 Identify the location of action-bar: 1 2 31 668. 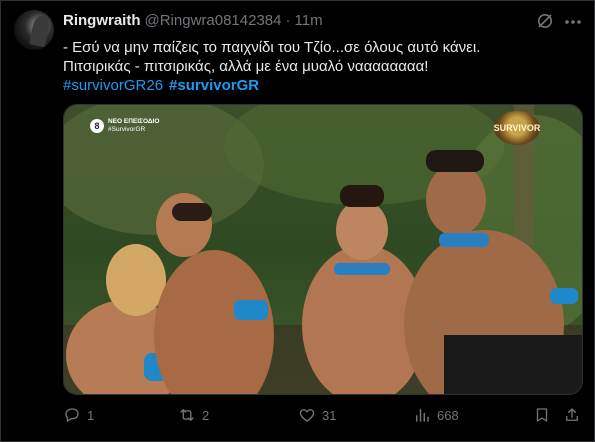
(323, 415).